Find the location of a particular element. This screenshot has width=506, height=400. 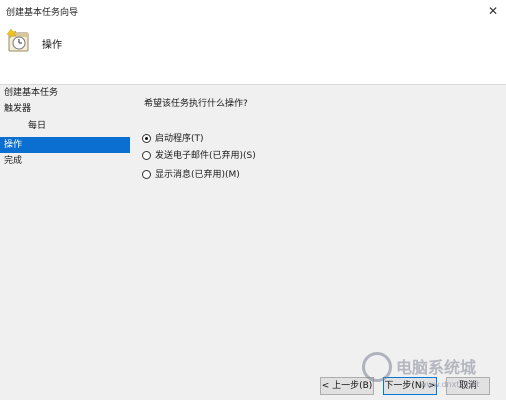

action-question: 希望该任务执行什么操作? is located at coordinates (196, 104).